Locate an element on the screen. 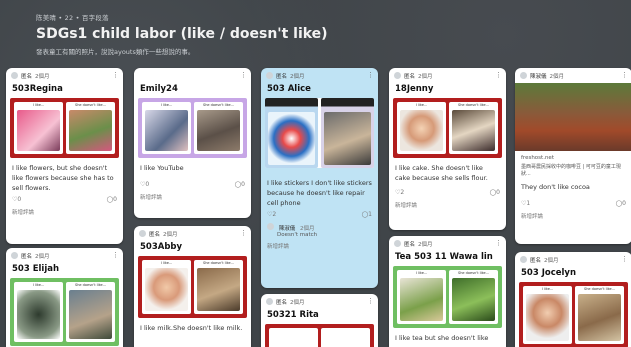  image-panel-right is located at coordinates (347, 133).